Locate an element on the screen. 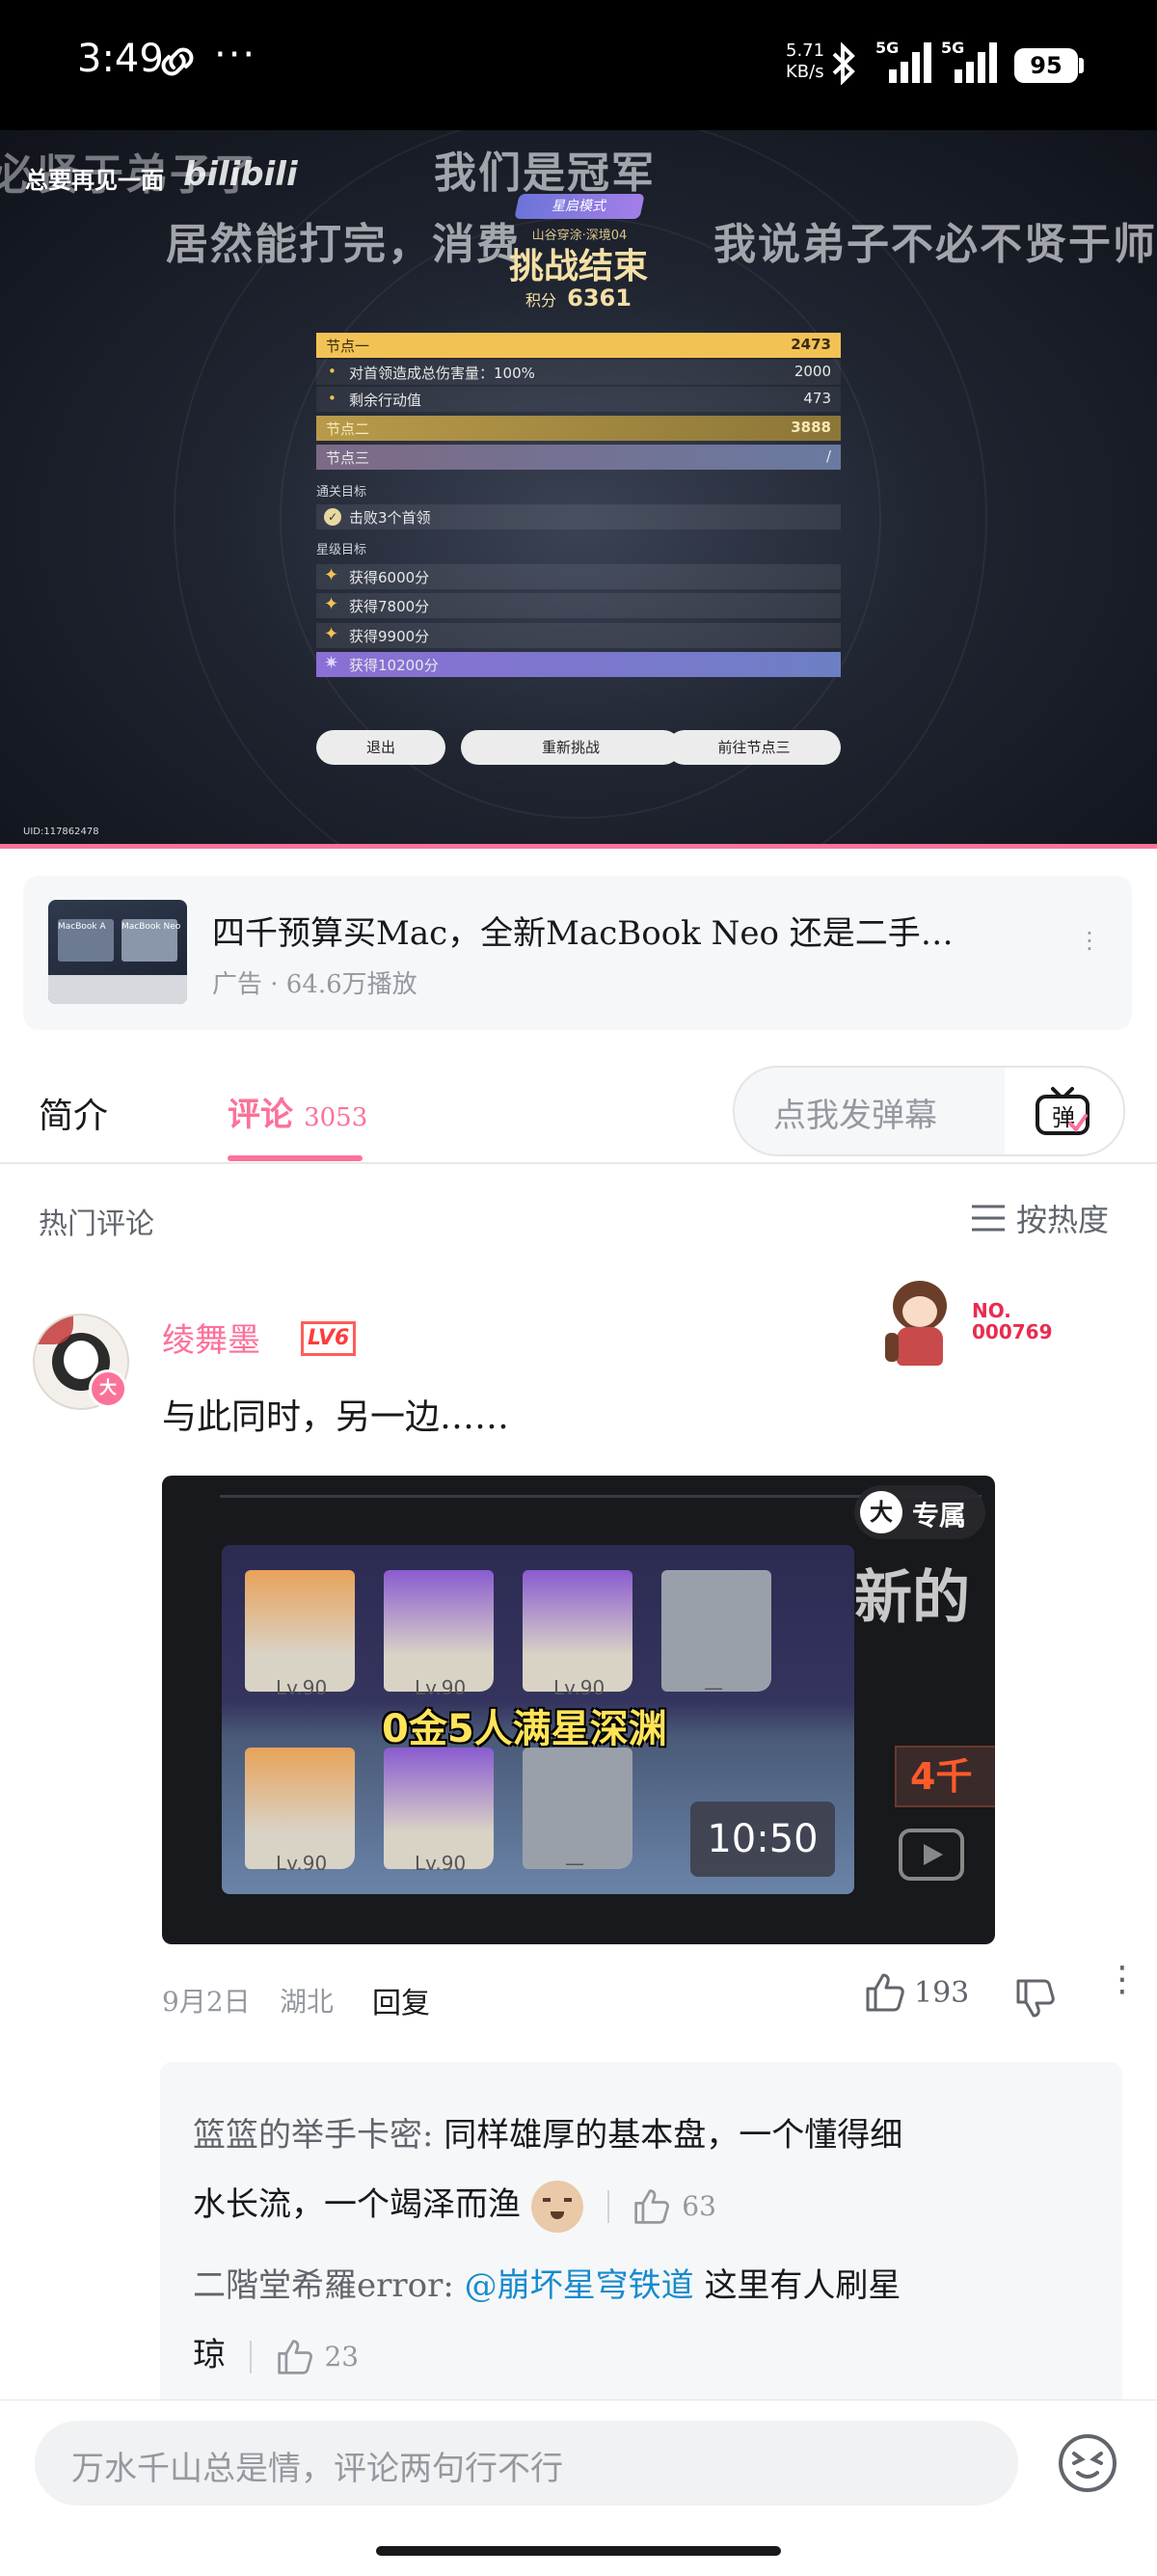 The width and height of the screenshot is (1157, 2576). video-duration: 10:50 is located at coordinates (762, 1839).